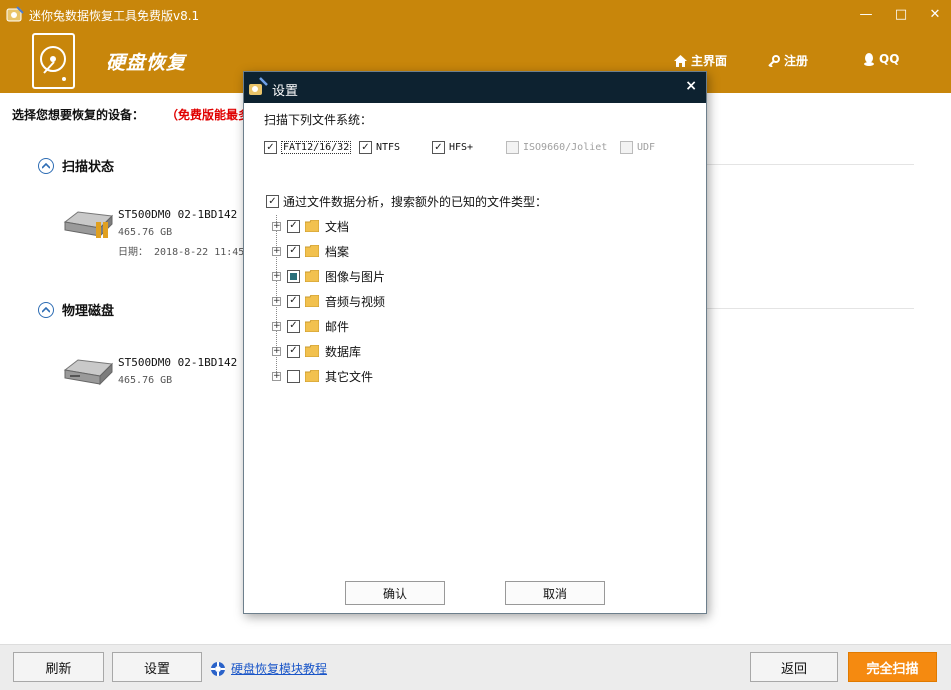  What do you see at coordinates (935, 15) in the screenshot?
I see `close-button: ✕` at bounding box center [935, 15].